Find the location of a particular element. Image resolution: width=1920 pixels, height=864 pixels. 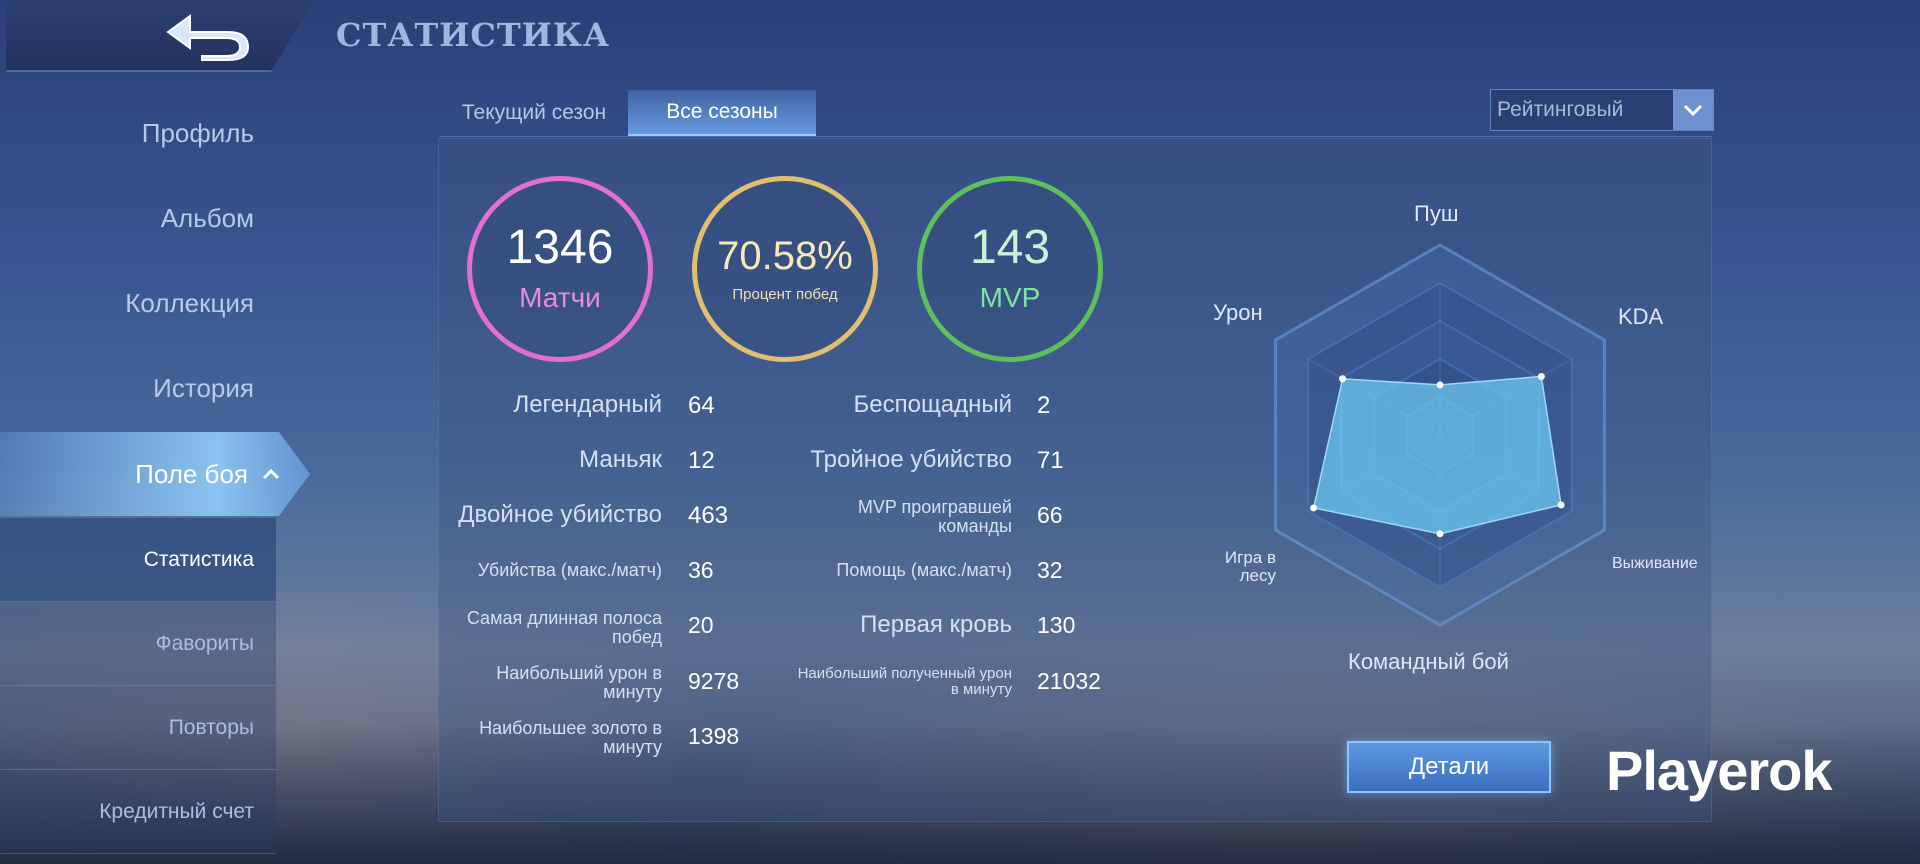

chevron-down-icon is located at coordinates (1693, 110).